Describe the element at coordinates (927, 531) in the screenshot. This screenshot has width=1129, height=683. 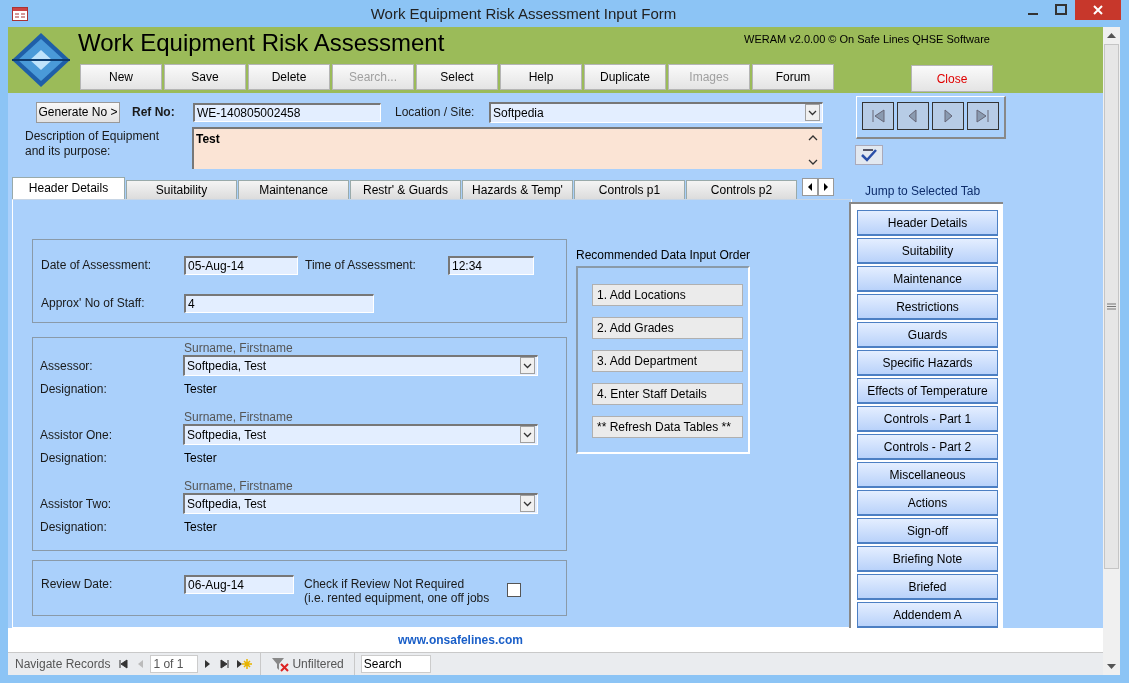
I see `jump-button: Sign-off` at that location.